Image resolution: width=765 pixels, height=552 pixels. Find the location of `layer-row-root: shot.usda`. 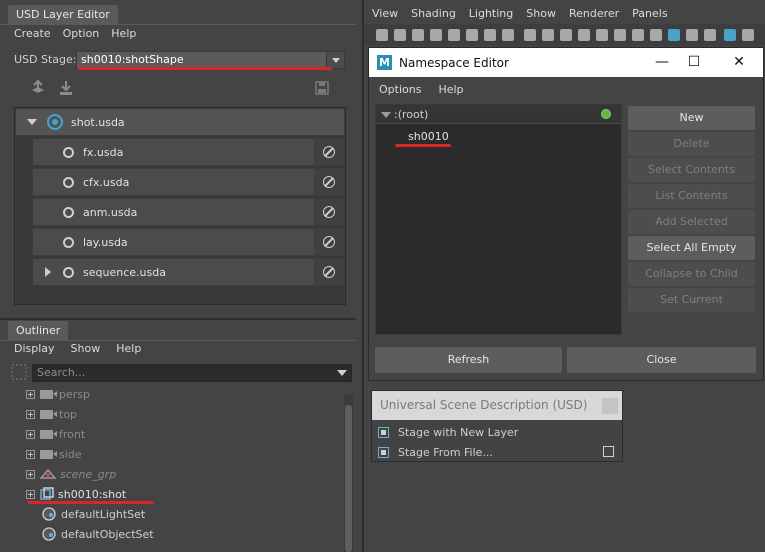

layer-row-root: shot.usda is located at coordinates (180, 122).